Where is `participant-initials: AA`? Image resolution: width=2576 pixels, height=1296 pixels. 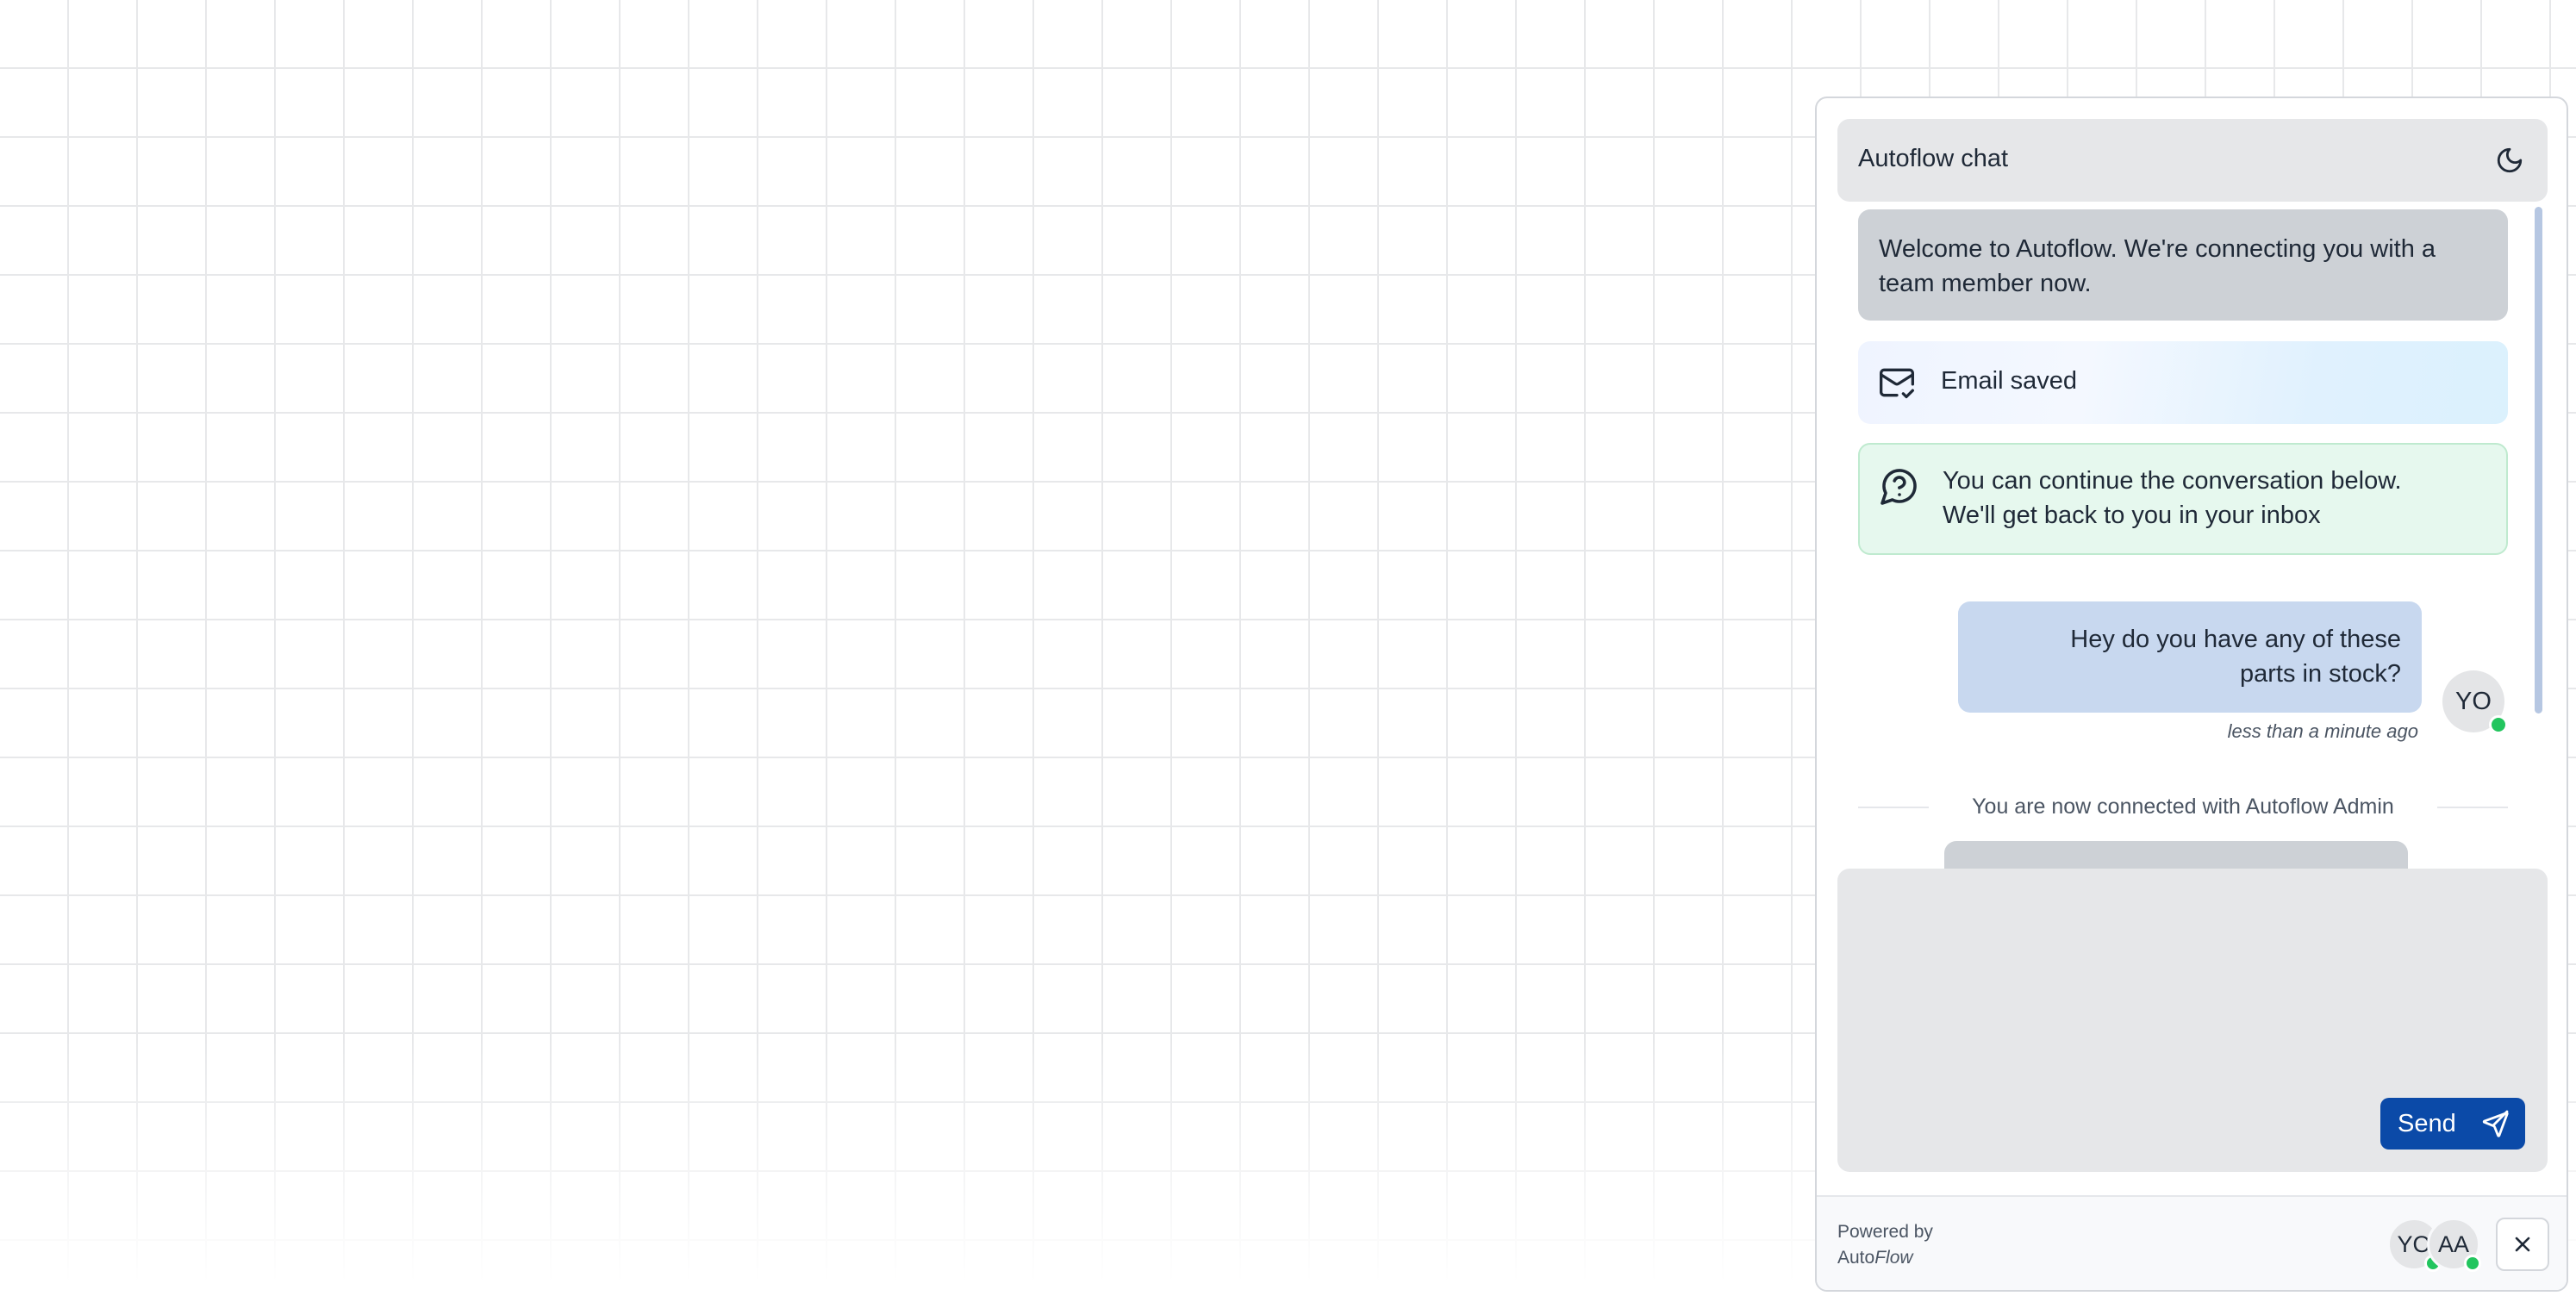
participant-initials: AA is located at coordinates (2453, 1244).